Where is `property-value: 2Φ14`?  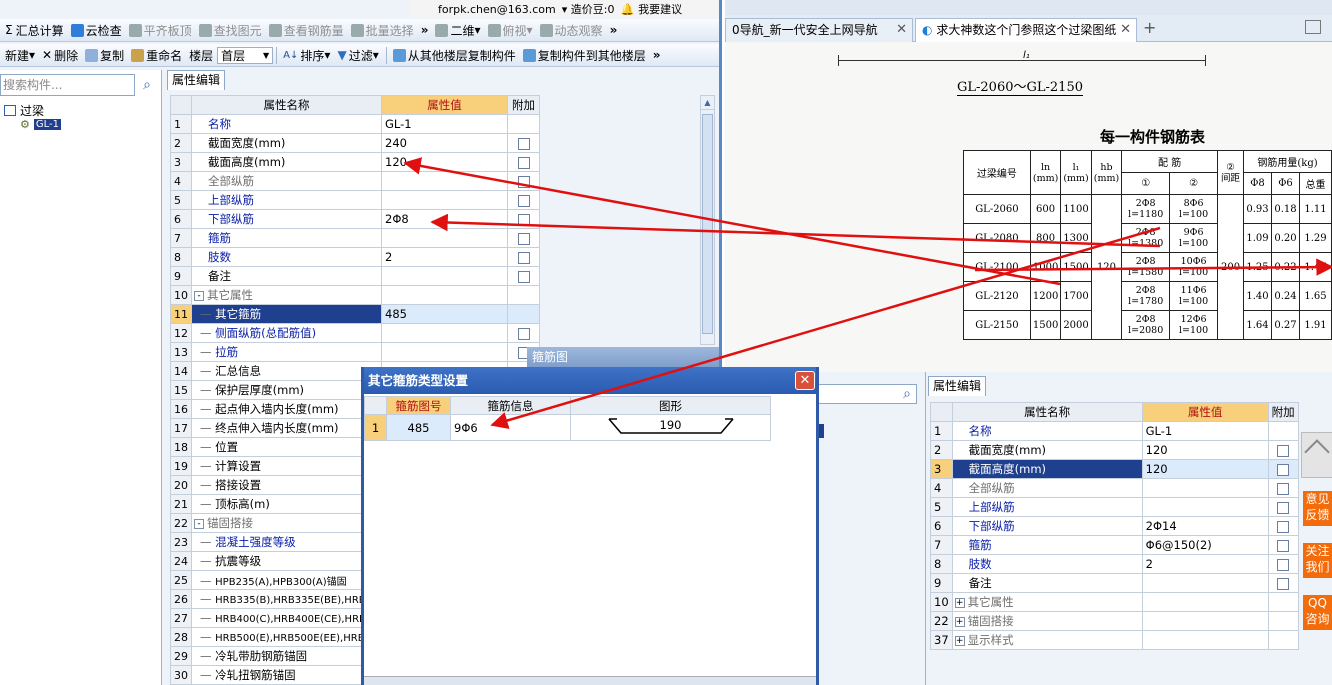 property-value: 2Φ14 is located at coordinates (1205, 526).